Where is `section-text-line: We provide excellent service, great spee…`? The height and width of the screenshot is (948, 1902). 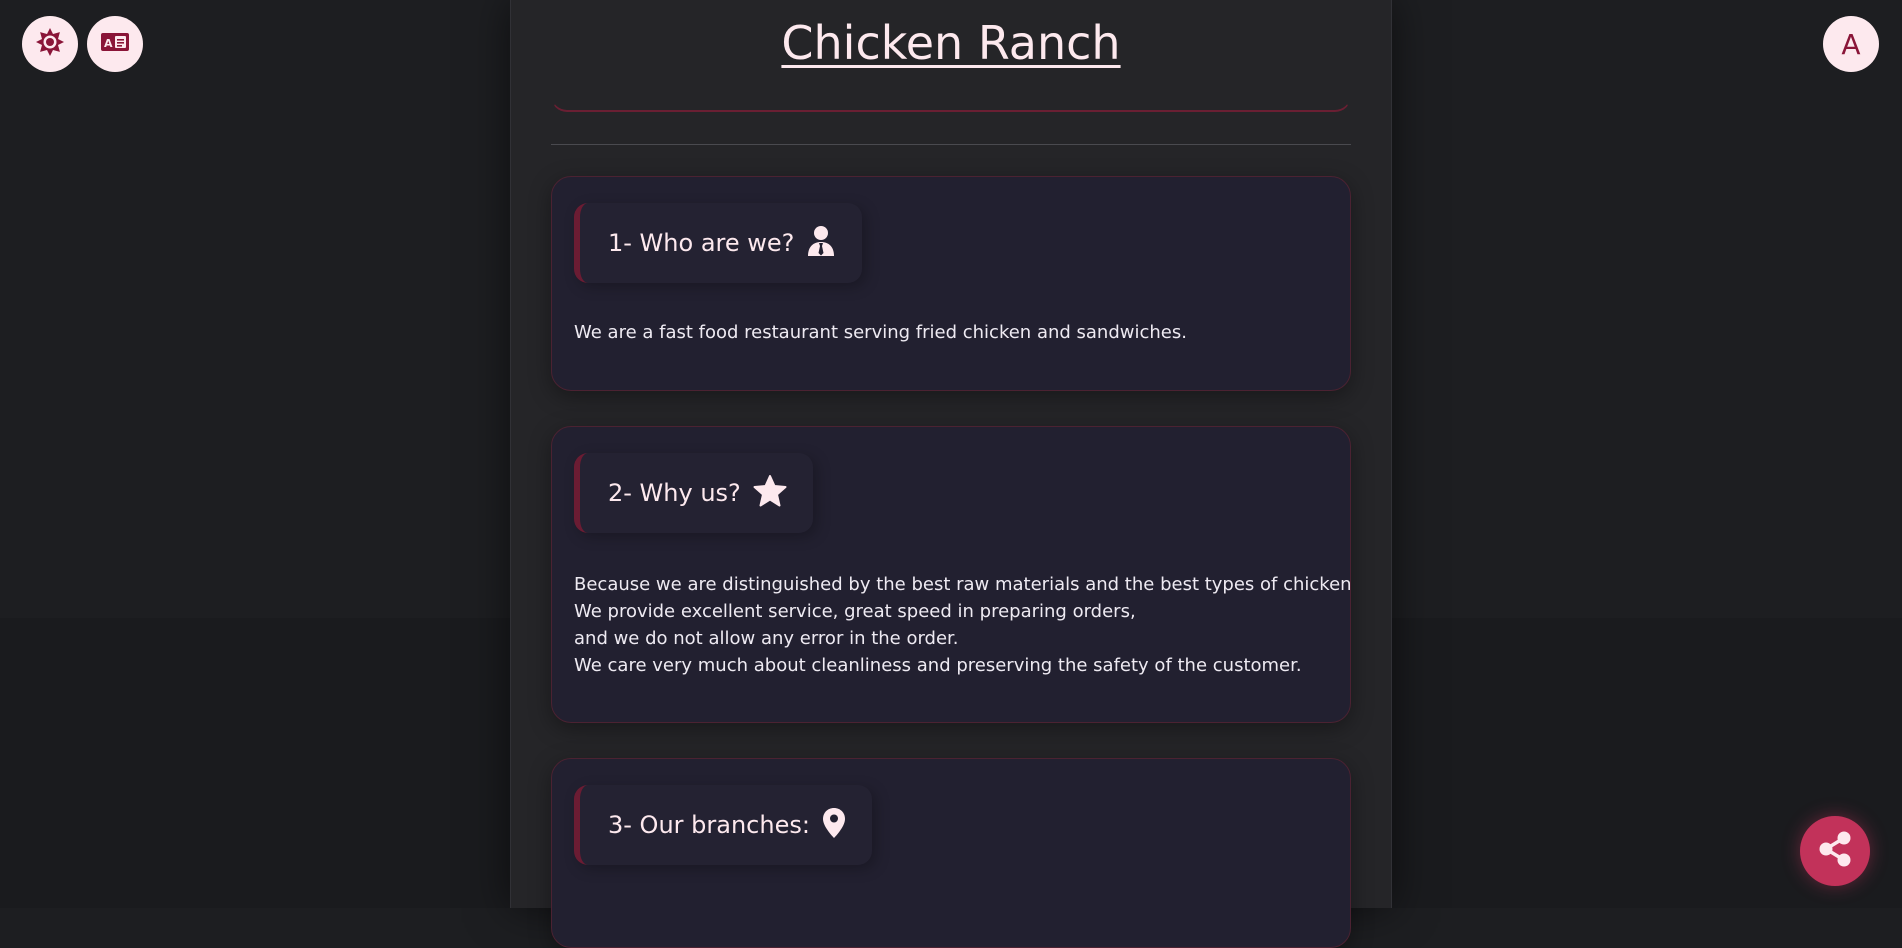
section-text-line: We provide excellent service, great spee… is located at coordinates (855, 611).